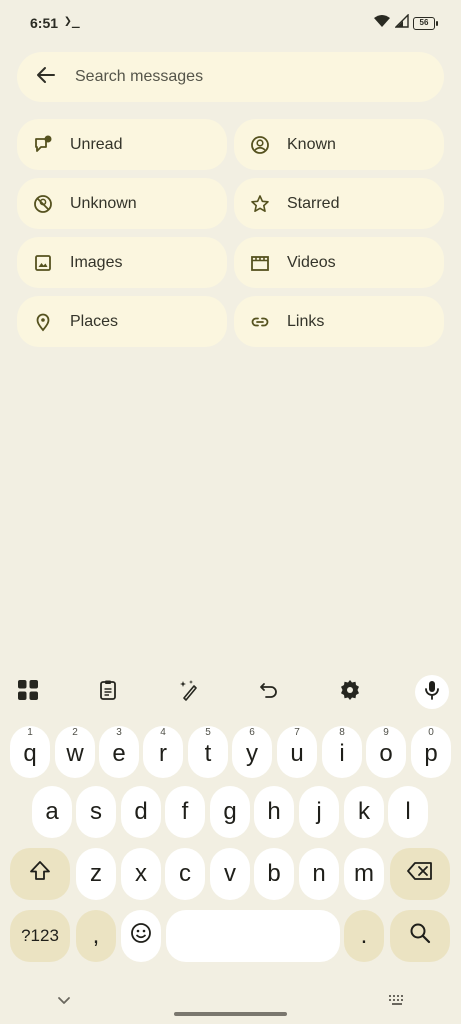 The image size is (461, 1024). I want to click on filter-label: Unknown, so click(103, 203).